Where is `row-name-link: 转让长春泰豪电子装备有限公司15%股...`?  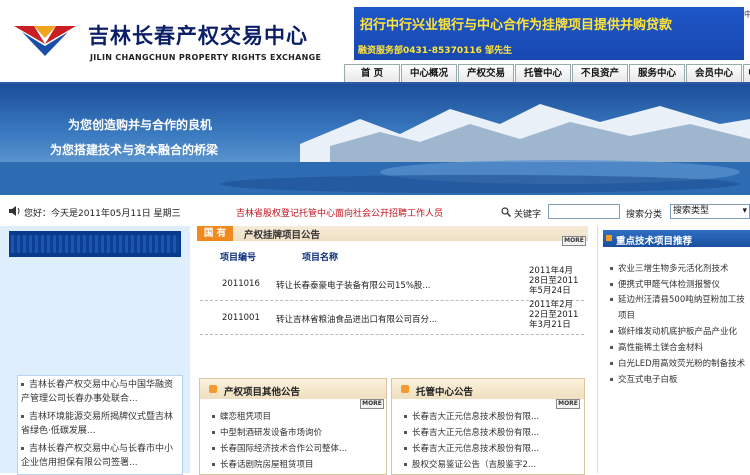 row-name-link: 转让长春泰豪电子装备有限公司15%股... is located at coordinates (353, 285).